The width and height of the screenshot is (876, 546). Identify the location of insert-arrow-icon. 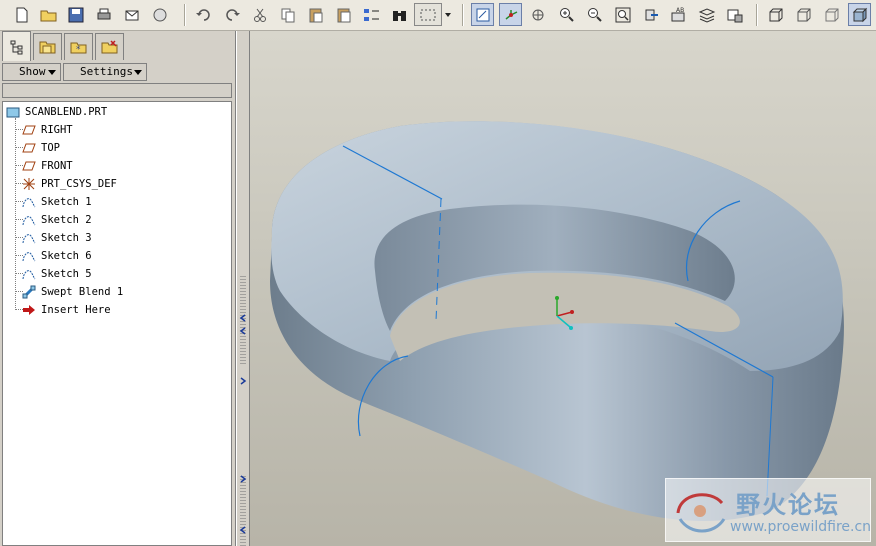
(29, 310).